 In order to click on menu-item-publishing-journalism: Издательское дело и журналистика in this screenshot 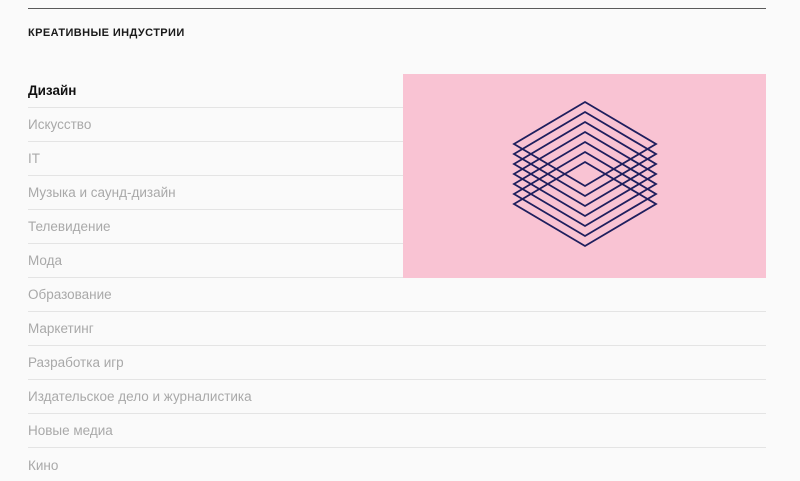, I will do `click(397, 397)`.